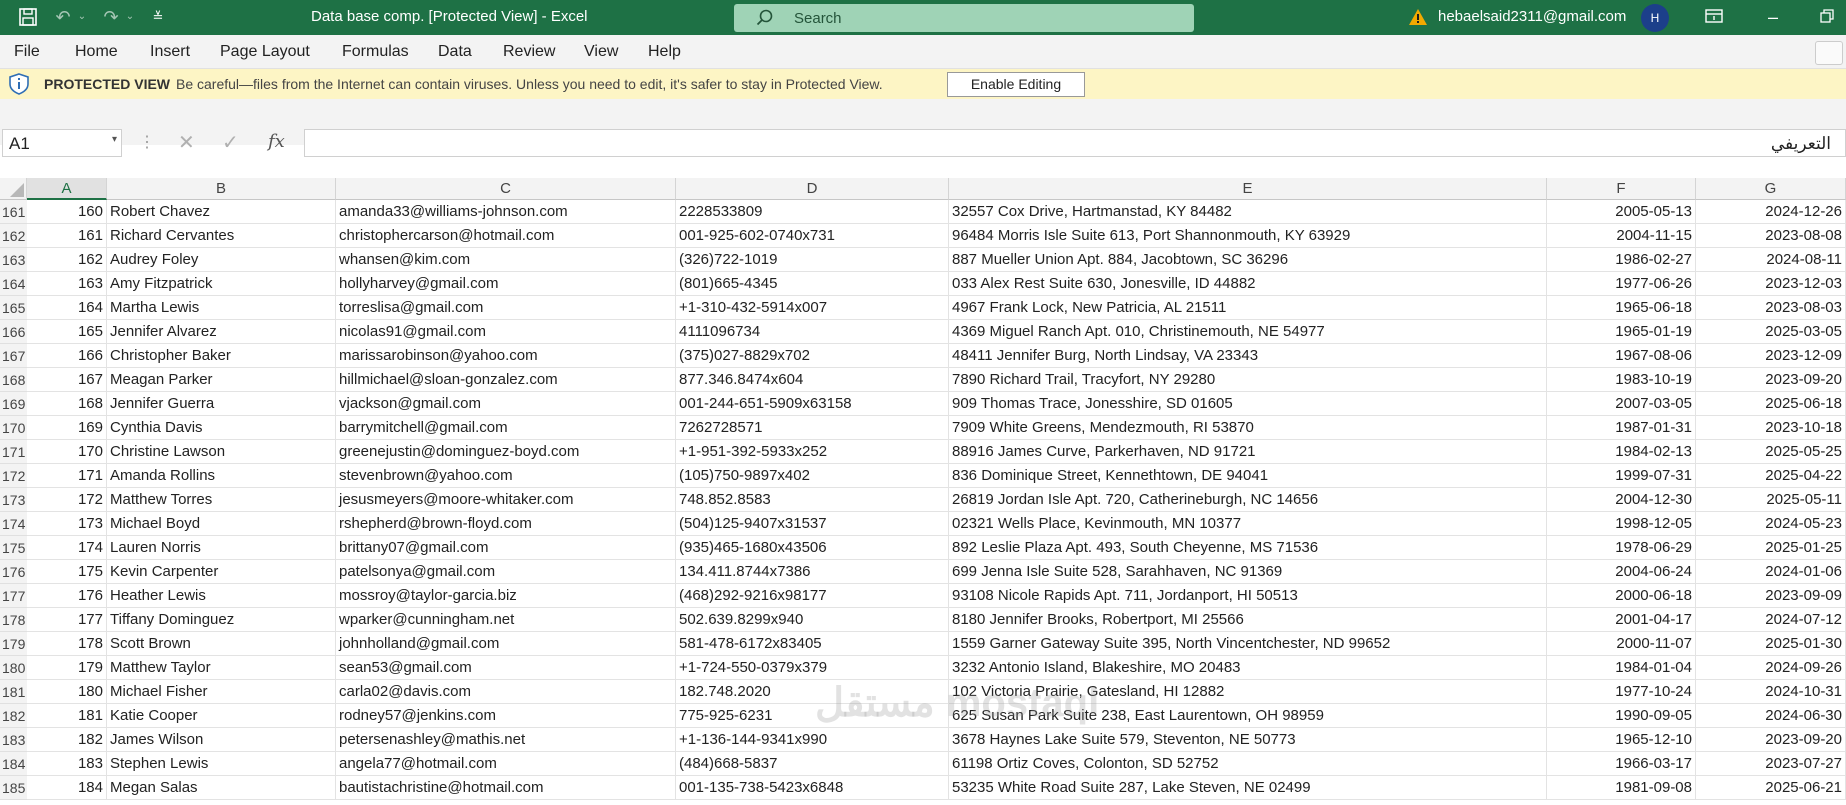 This screenshot has width=1846, height=805. Describe the element at coordinates (1771, 788) in the screenshot. I see `cell-g: 2025-06-21` at that location.